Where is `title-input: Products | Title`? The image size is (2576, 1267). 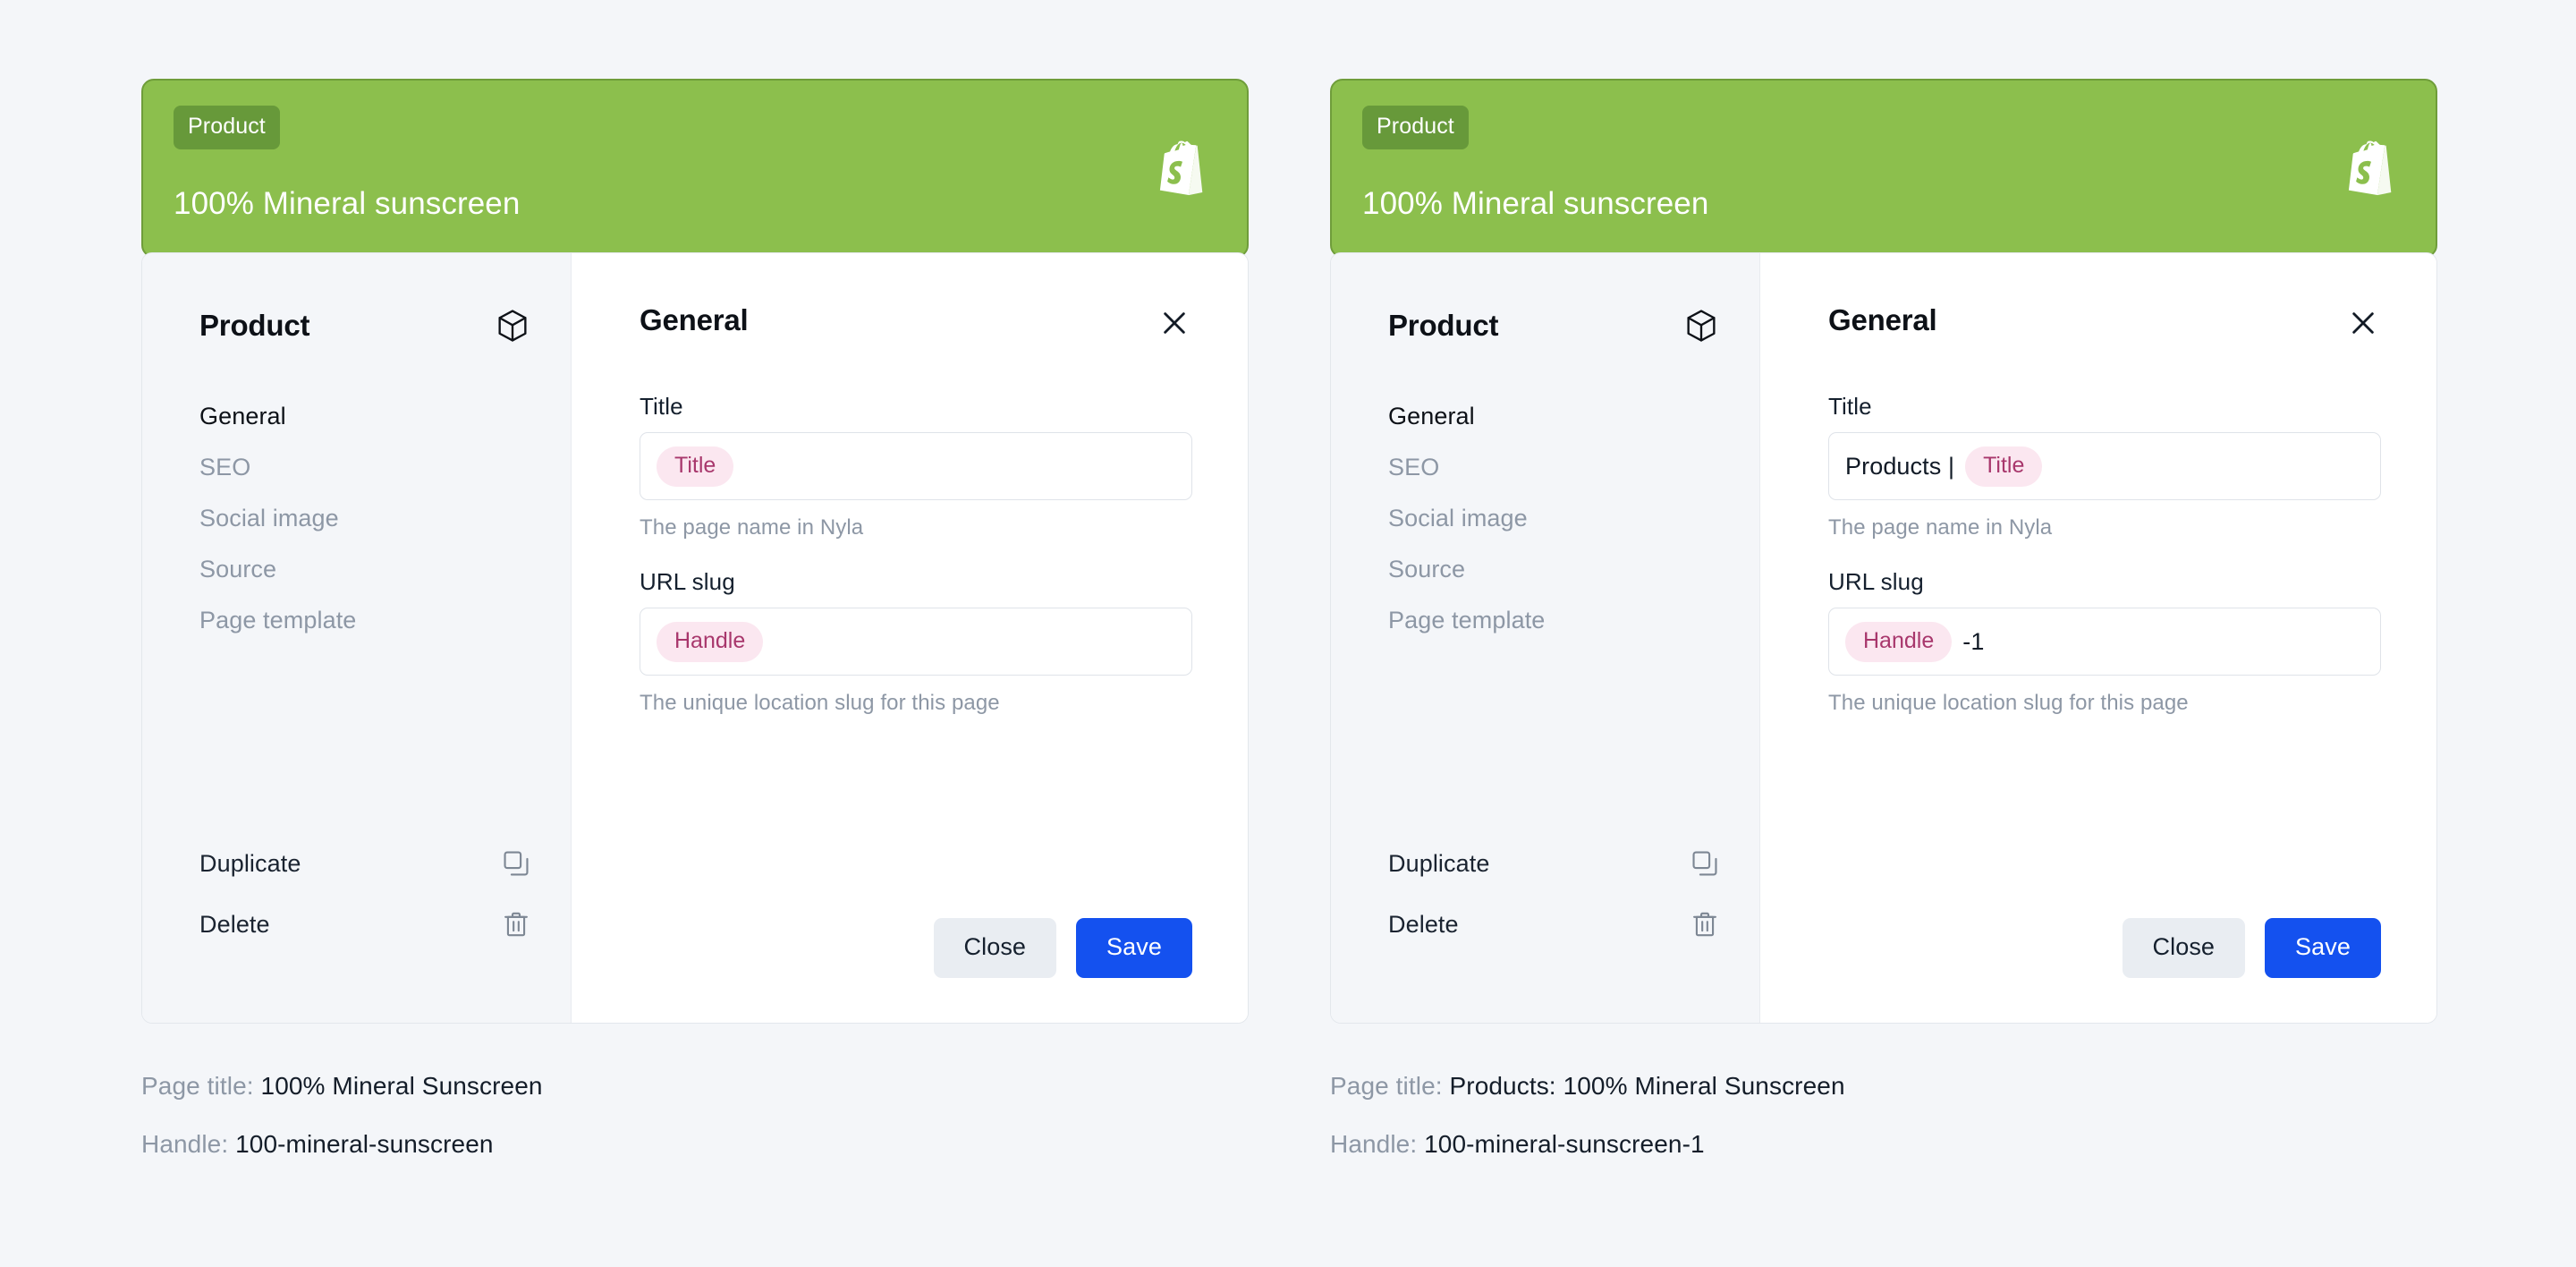 title-input: Products | Title is located at coordinates (2104, 466).